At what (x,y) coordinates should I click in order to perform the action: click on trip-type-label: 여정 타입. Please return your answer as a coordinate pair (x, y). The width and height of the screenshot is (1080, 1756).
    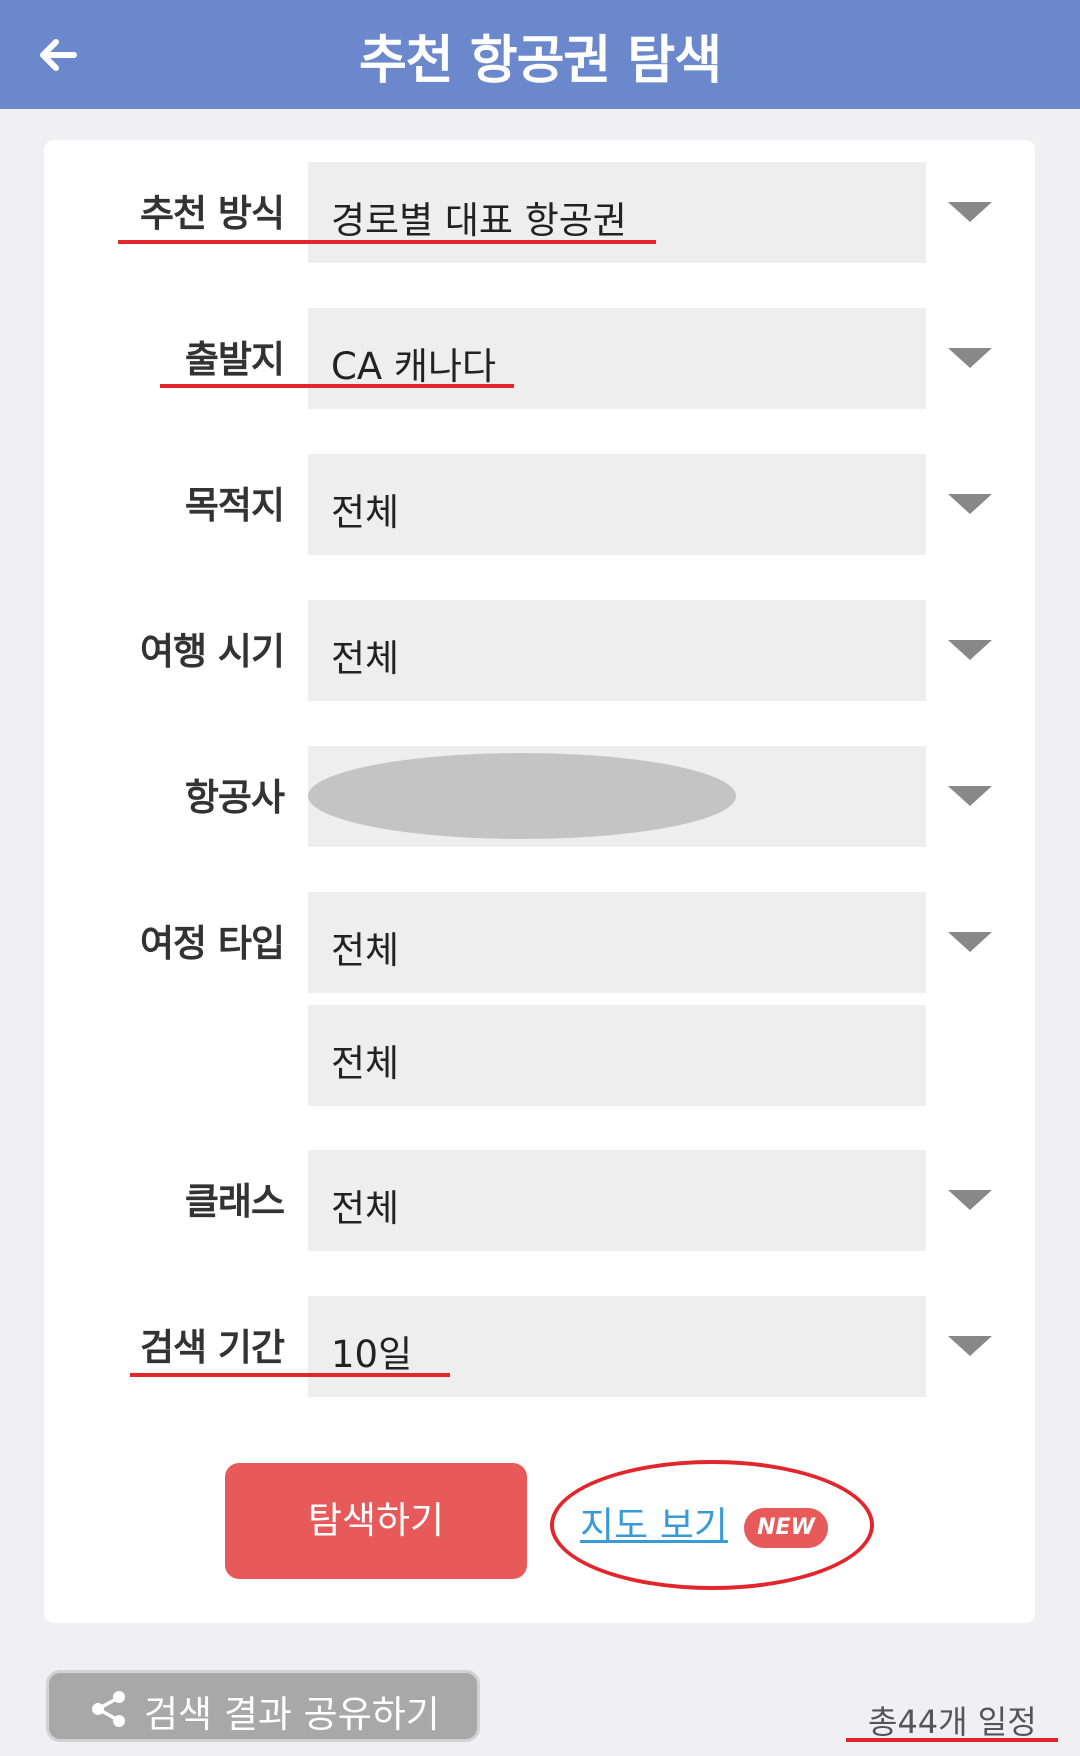
    Looking at the image, I should click on (212, 943).